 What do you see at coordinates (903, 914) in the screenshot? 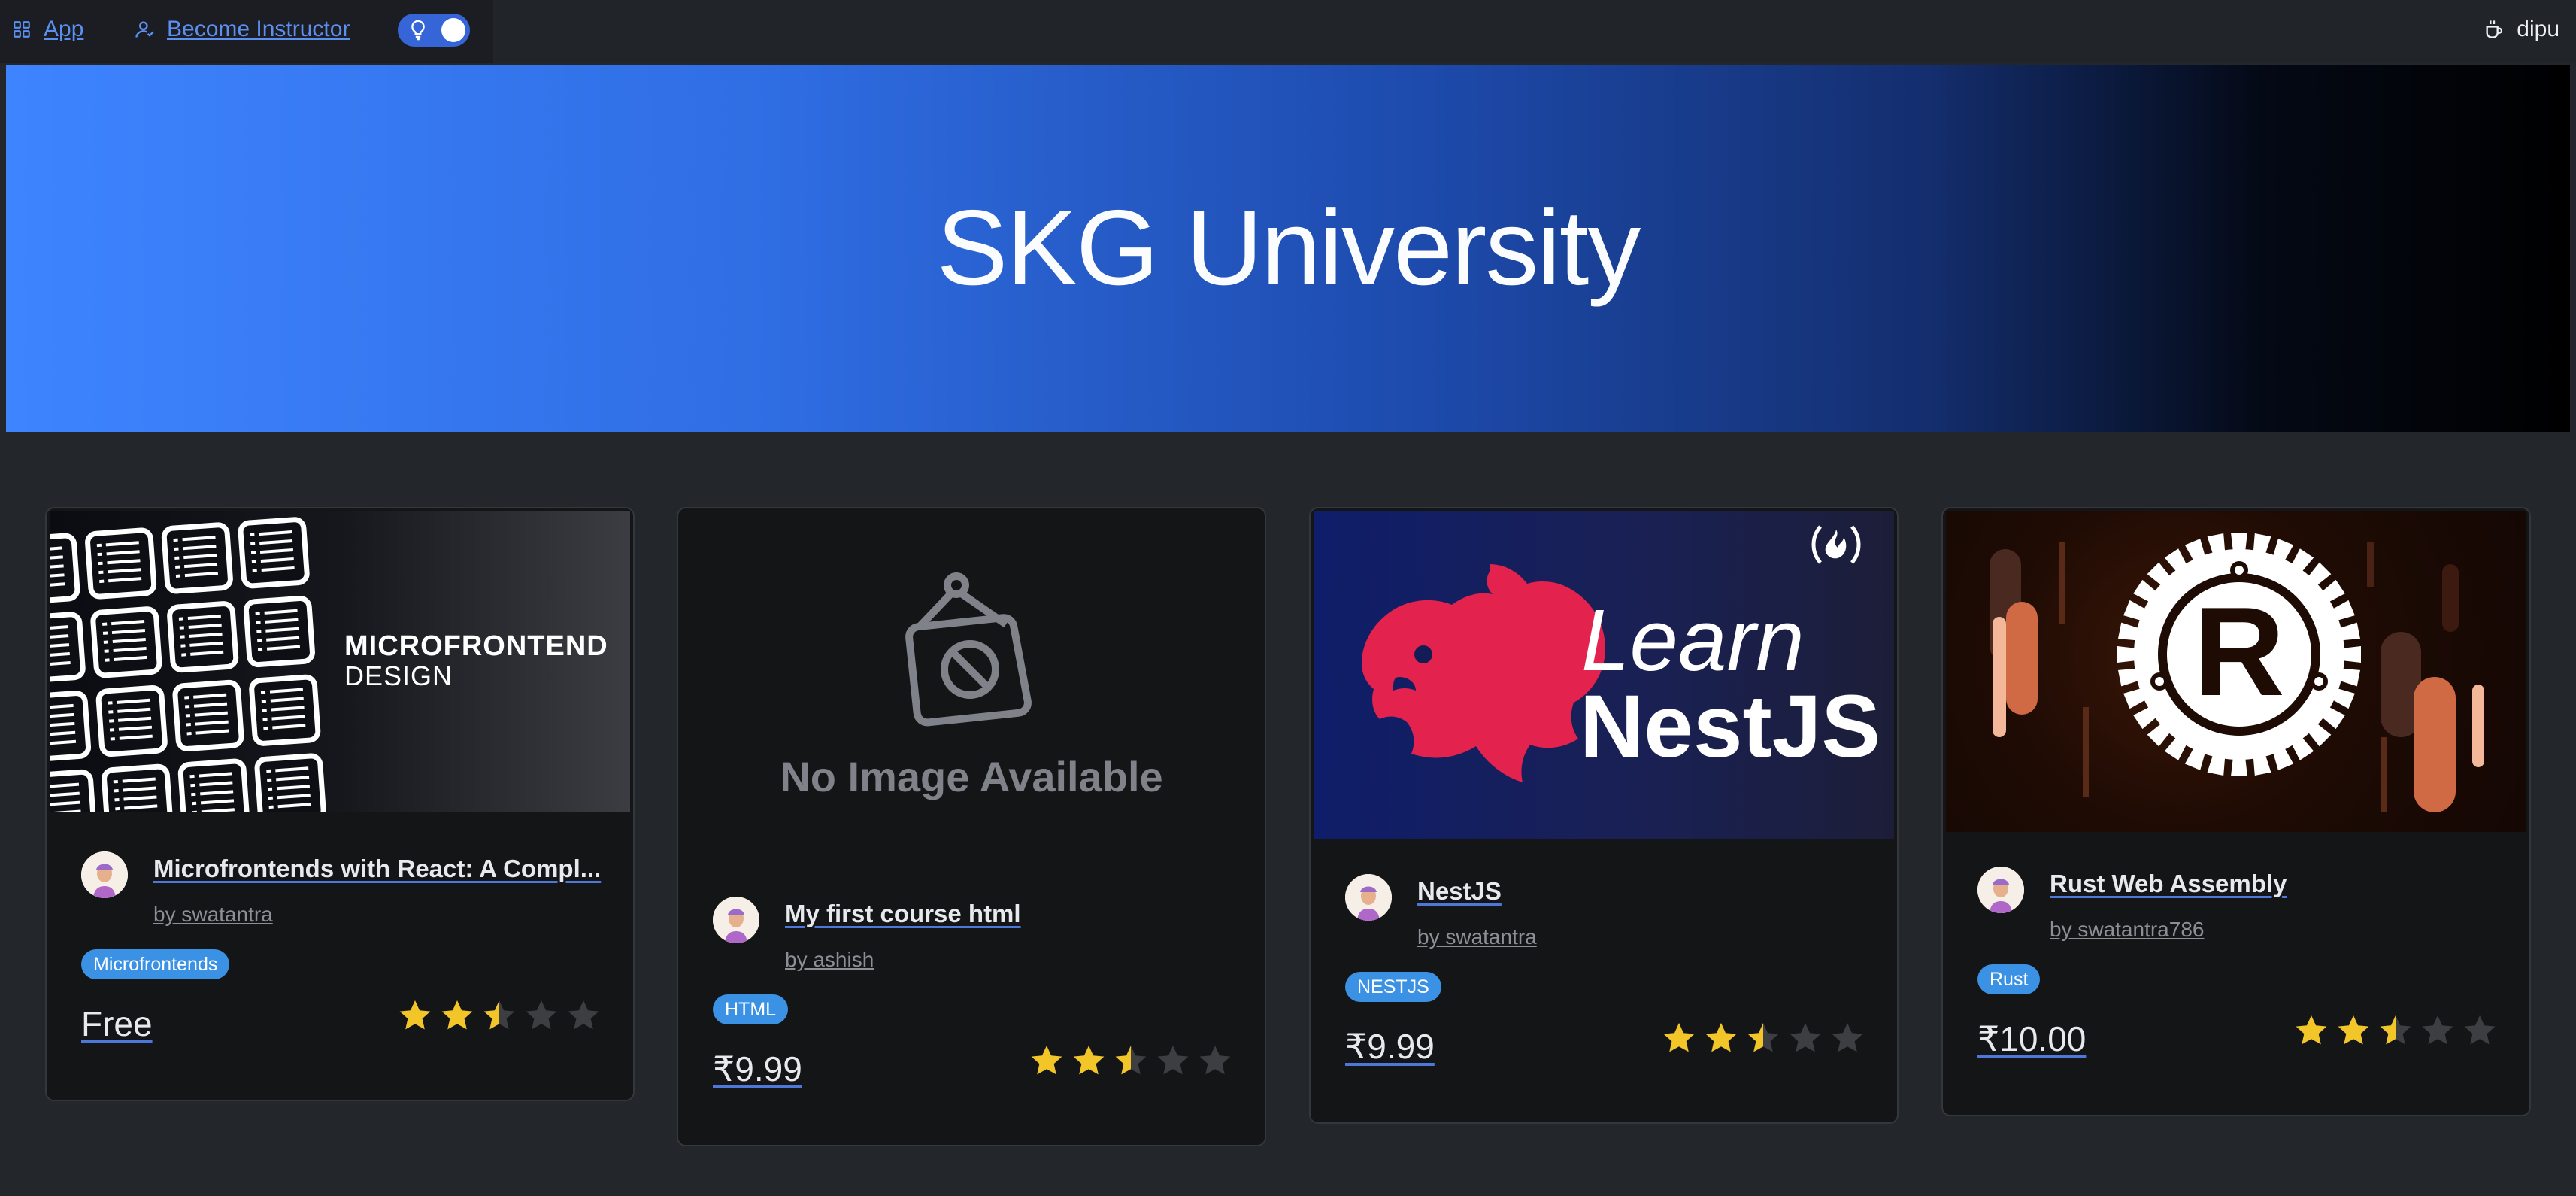
I see `course-title-link: My first course html` at bounding box center [903, 914].